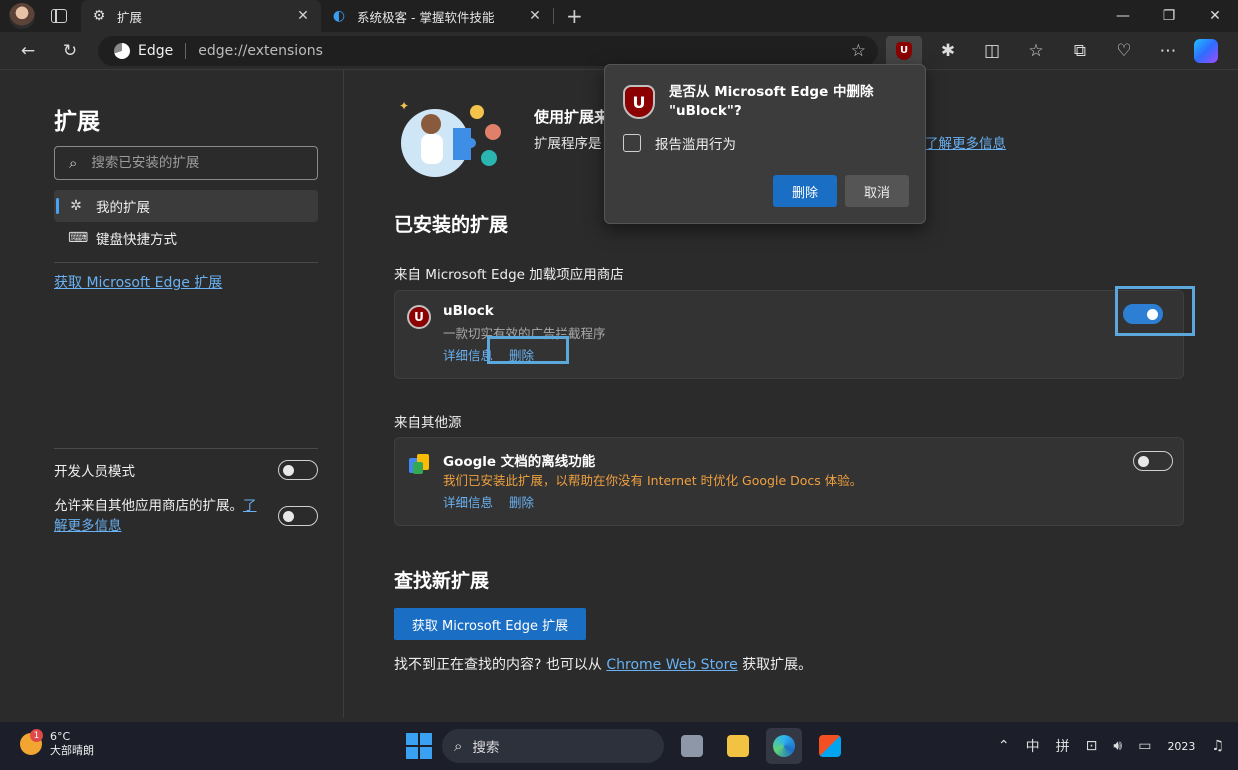 The image size is (1238, 770). I want to click on puzzle-icon: ✲, so click(76, 206).